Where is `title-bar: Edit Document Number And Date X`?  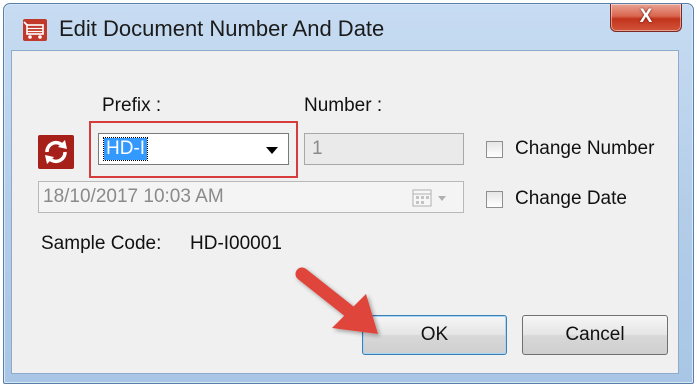 title-bar: Edit Document Number And Date X is located at coordinates (348, 26).